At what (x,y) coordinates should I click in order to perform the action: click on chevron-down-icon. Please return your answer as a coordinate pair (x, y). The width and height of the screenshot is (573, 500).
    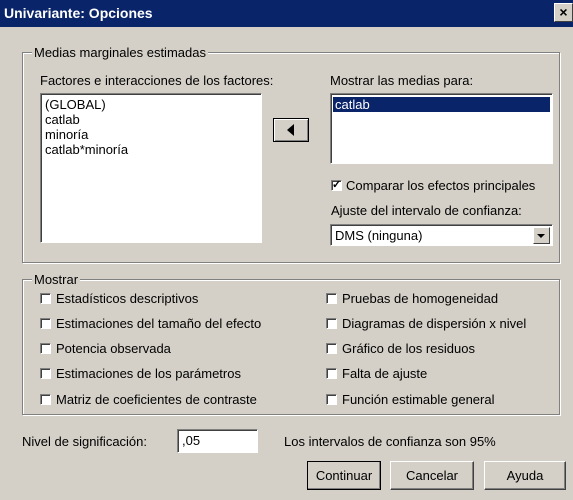
    Looking at the image, I should click on (541, 236).